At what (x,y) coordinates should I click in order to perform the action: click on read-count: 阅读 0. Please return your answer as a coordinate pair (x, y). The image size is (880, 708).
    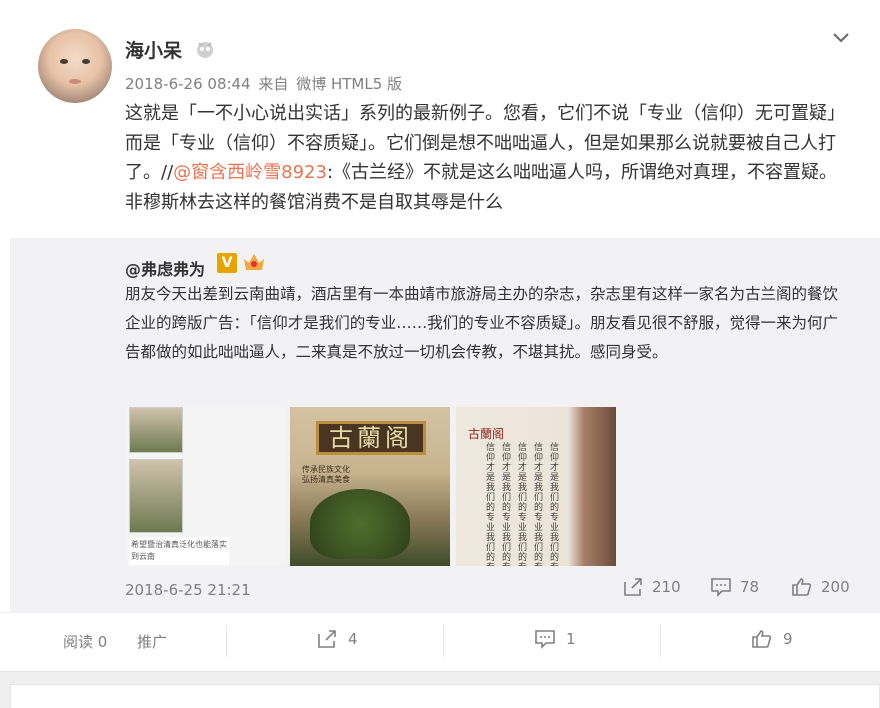
    Looking at the image, I should click on (85, 642).